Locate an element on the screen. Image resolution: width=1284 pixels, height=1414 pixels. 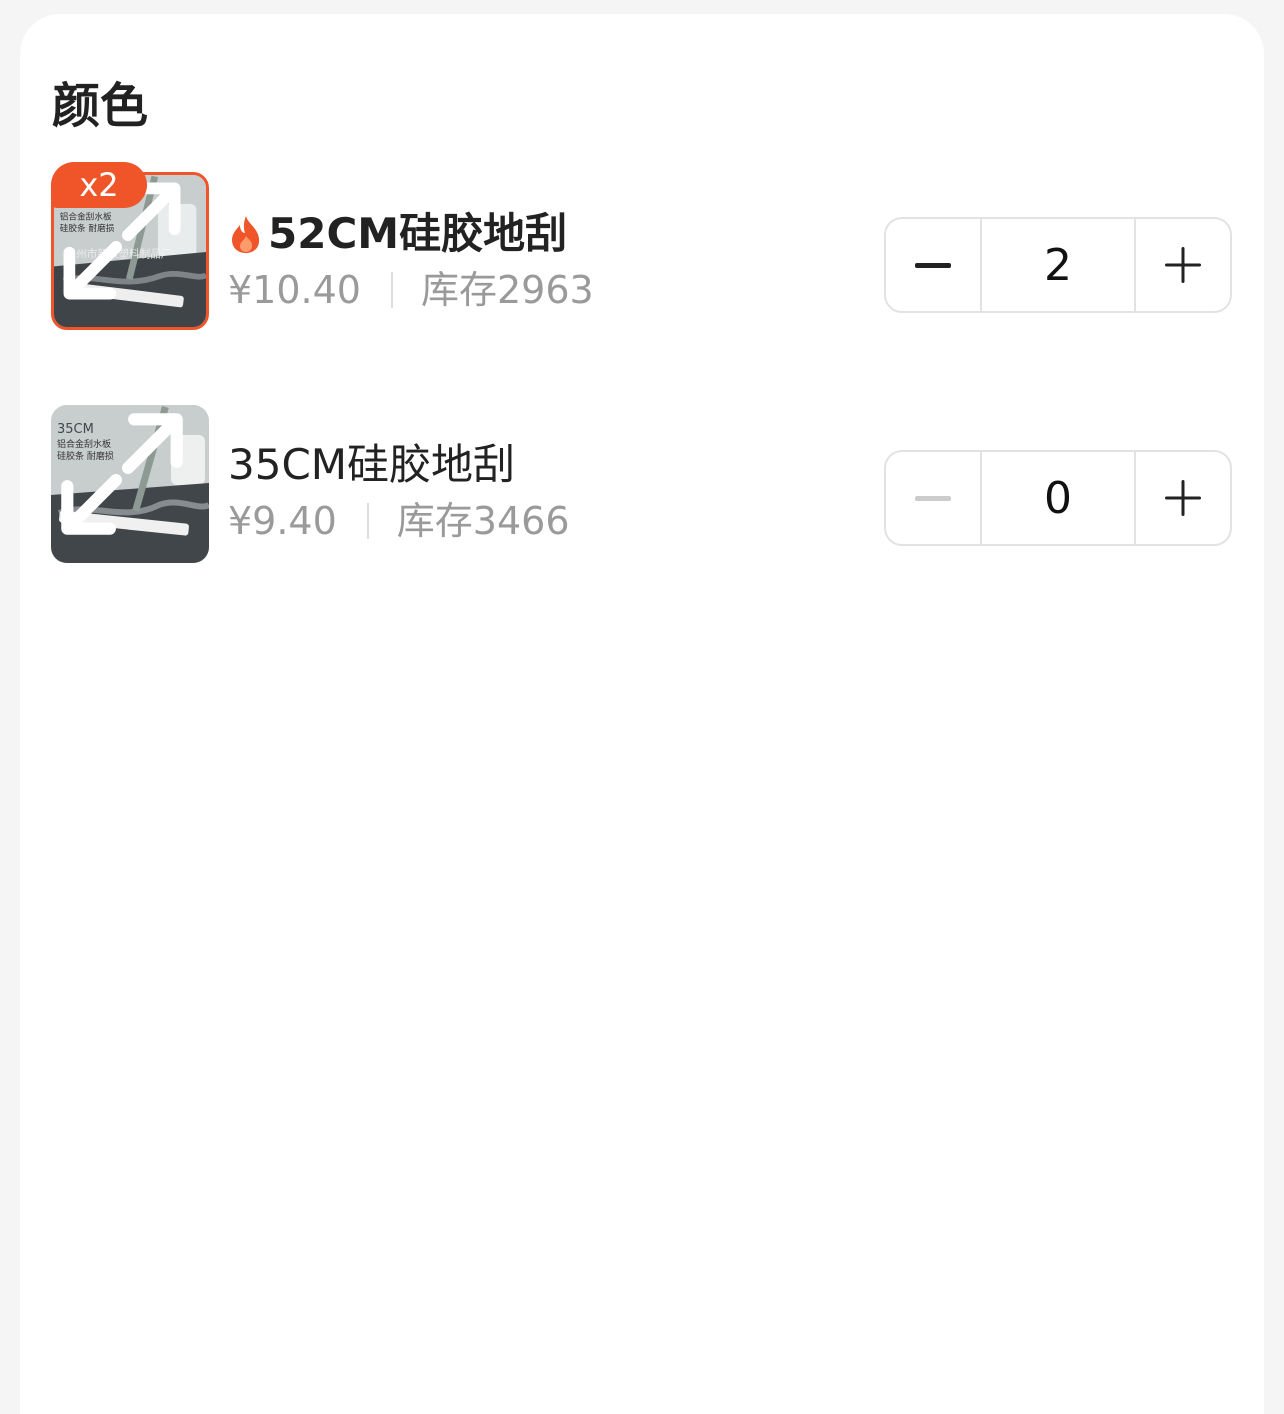
quantity-value: 2 is located at coordinates (1058, 265).